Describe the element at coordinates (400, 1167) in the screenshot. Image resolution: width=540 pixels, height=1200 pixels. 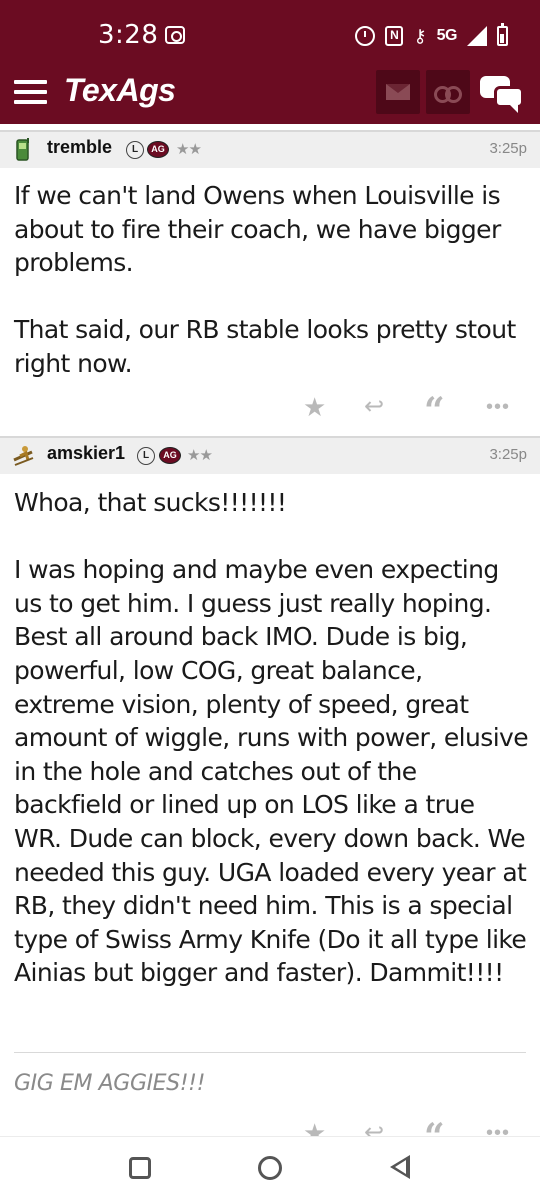
I see `back-icon` at that location.